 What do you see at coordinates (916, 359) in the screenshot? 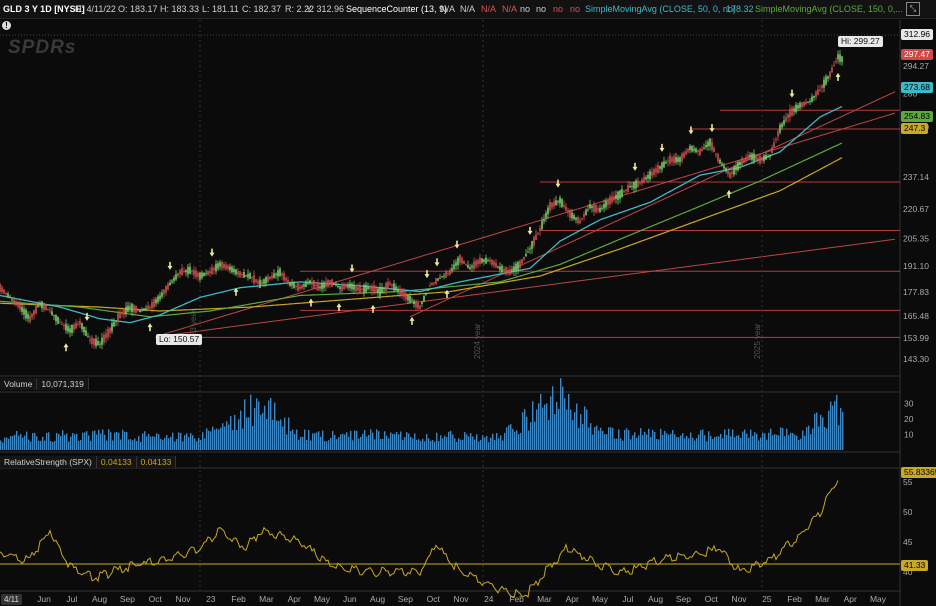
I see `price-axis-tick: 143.30` at bounding box center [916, 359].